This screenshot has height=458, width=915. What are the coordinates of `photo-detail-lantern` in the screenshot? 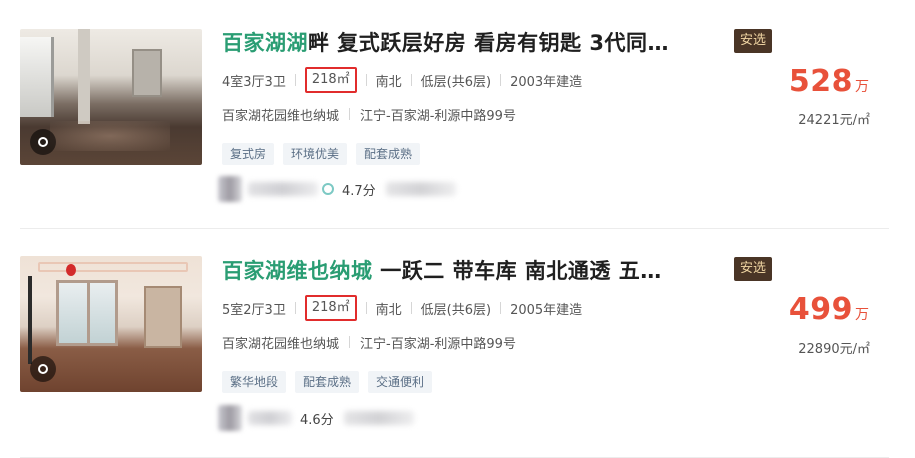 It's located at (71, 270).